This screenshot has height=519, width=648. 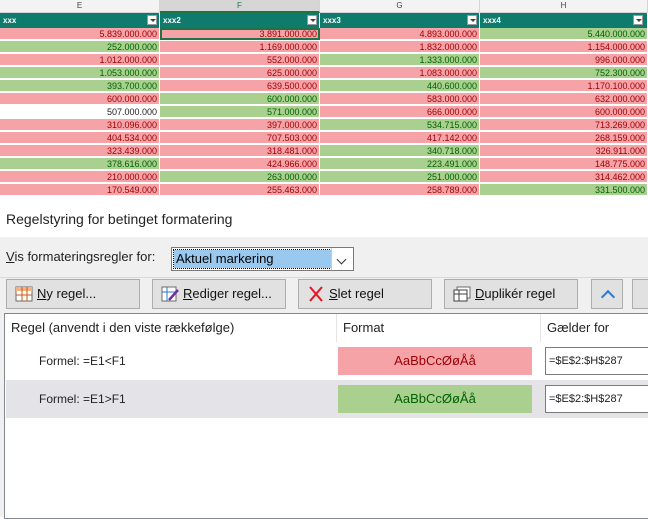 What do you see at coordinates (82, 399) in the screenshot?
I see `rule-name: Formel: =E1>F1` at bounding box center [82, 399].